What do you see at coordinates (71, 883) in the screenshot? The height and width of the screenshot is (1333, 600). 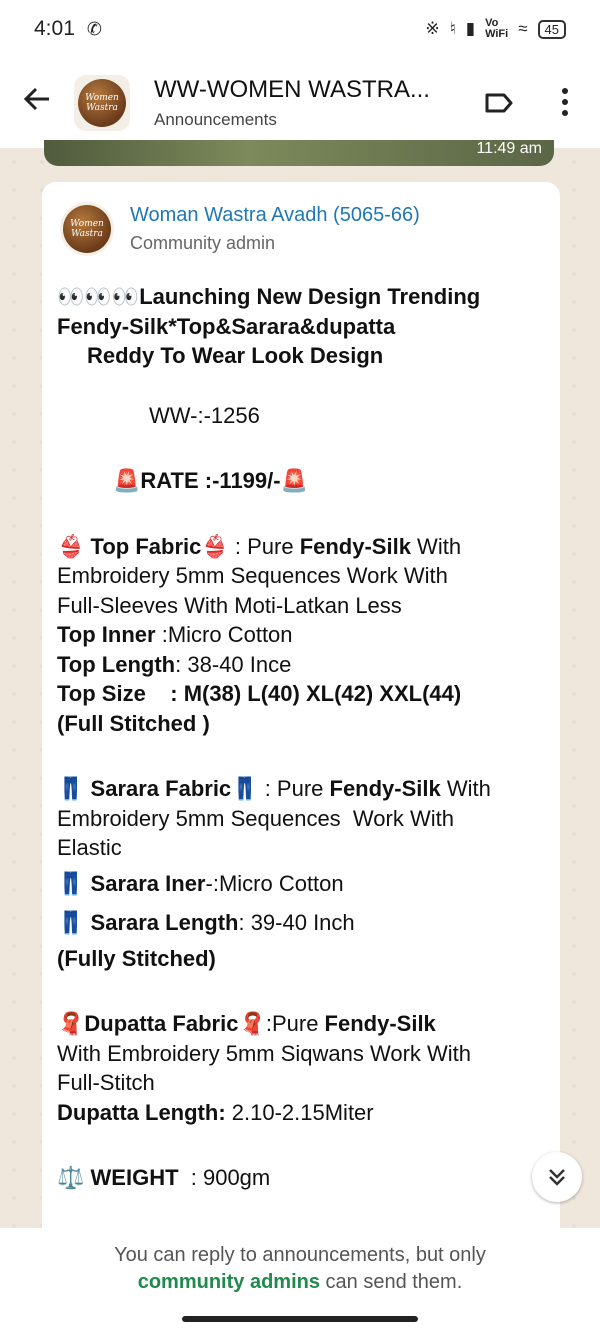 I see `jeans-emoji-3: 👖` at bounding box center [71, 883].